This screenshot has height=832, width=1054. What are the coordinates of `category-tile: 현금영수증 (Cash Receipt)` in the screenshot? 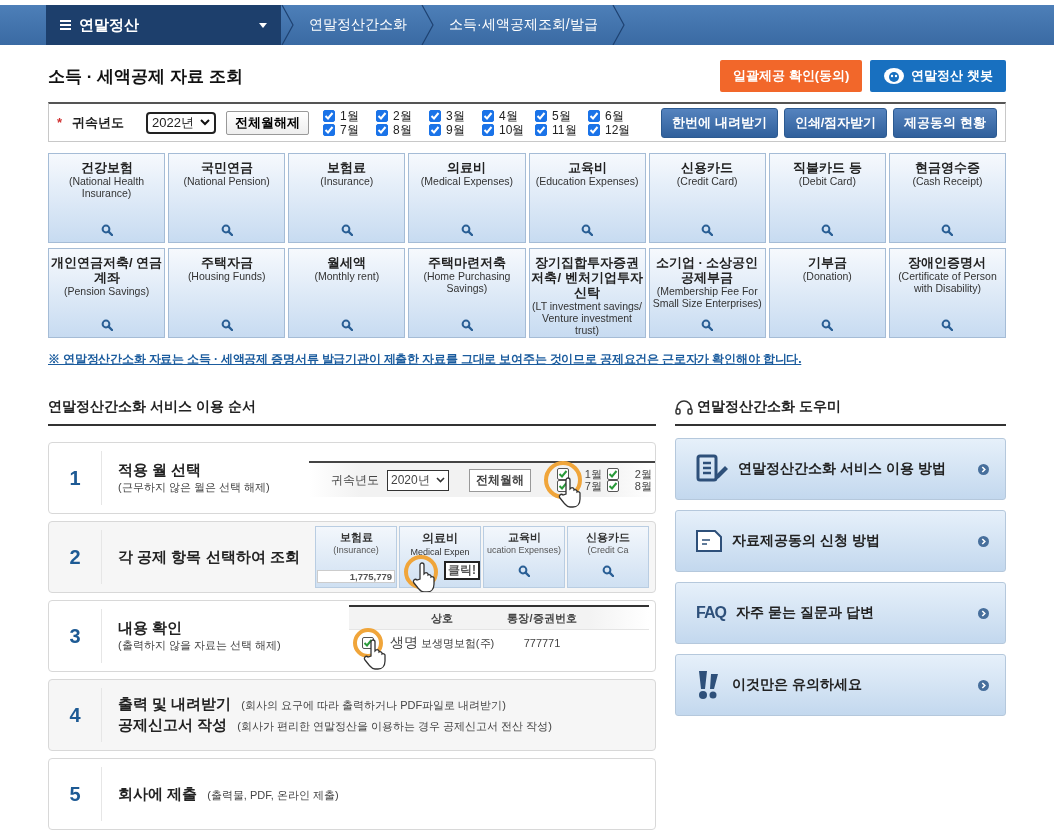 It's located at (947, 198).